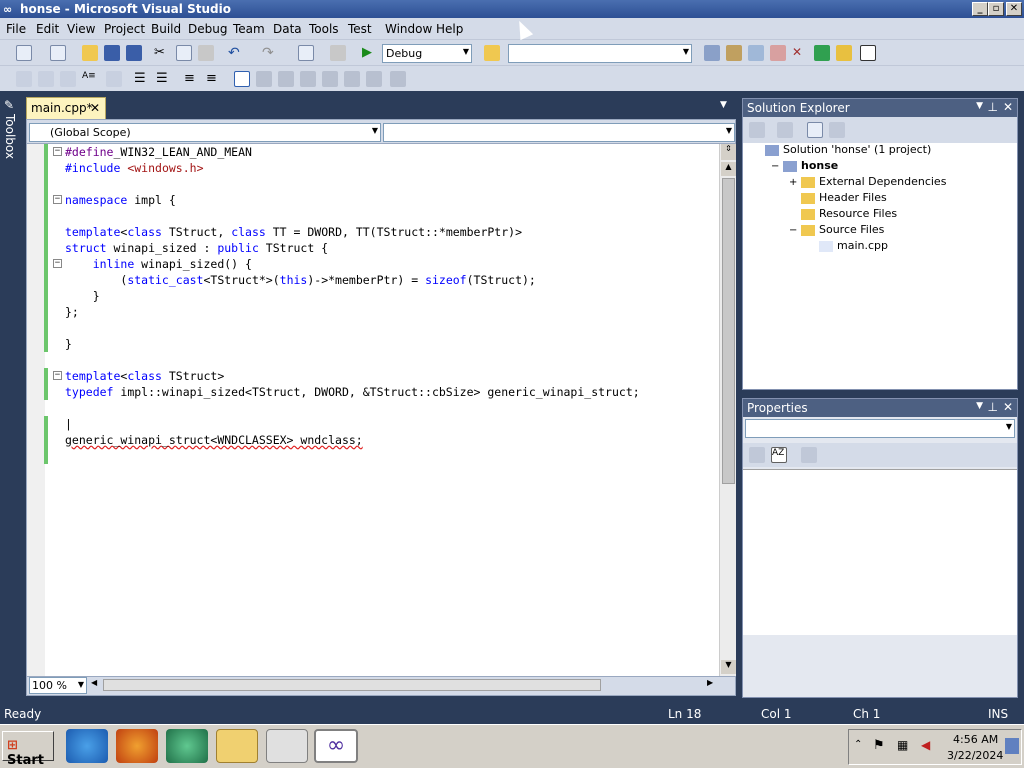  Describe the element at coordinates (237, 746) in the screenshot. I see `file-explorer-icon` at that location.